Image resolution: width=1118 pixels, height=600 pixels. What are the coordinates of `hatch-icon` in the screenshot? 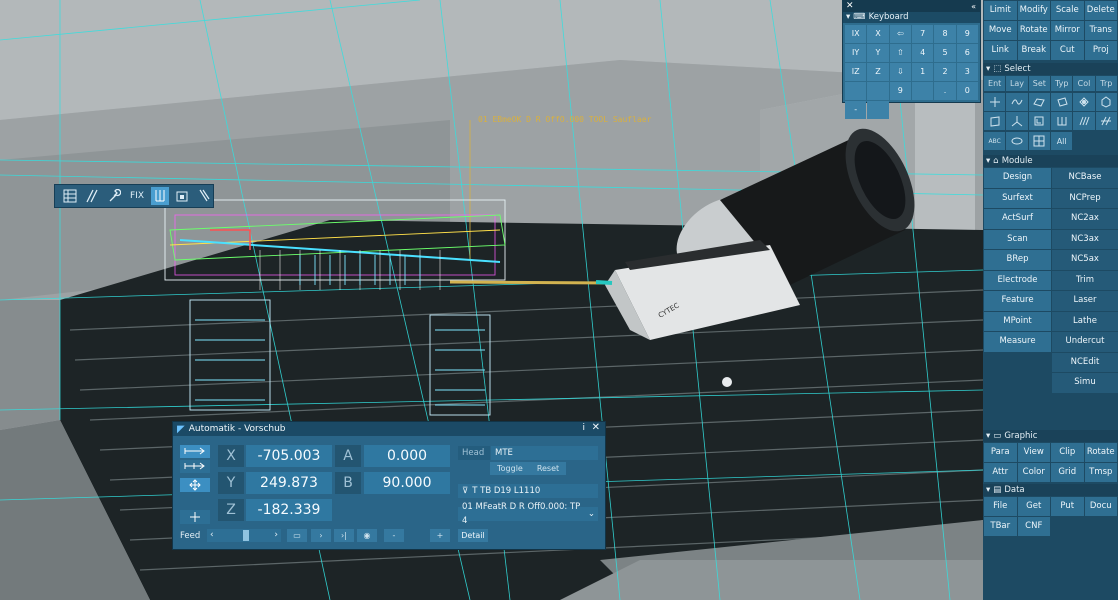 It's located at (1084, 121).